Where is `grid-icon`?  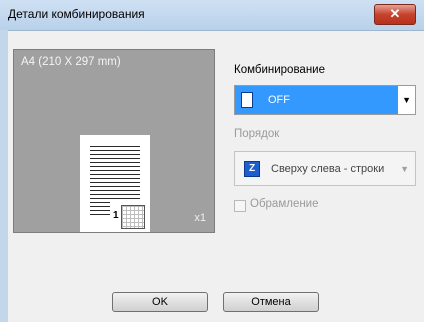
grid-icon is located at coordinates (133, 217).